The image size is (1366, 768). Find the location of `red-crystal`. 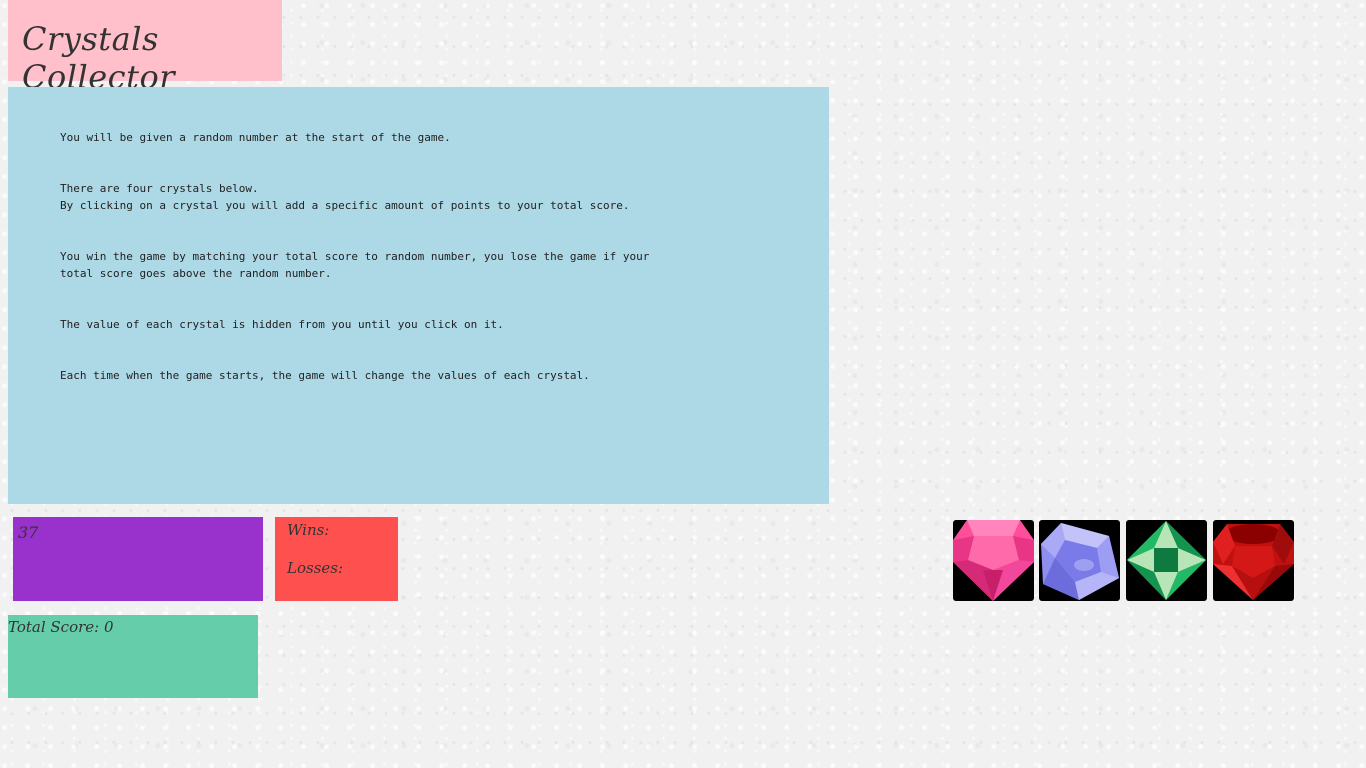

red-crystal is located at coordinates (1253, 560).